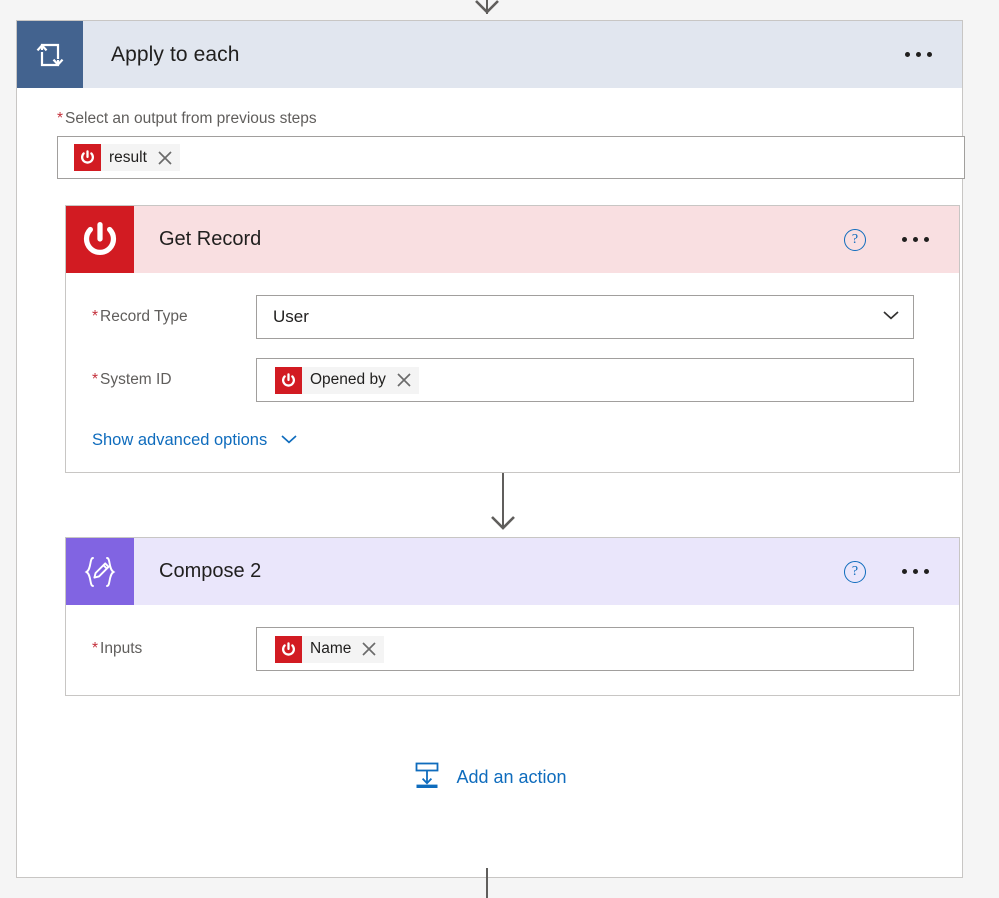  I want to click on loop-icon, so click(50, 54).